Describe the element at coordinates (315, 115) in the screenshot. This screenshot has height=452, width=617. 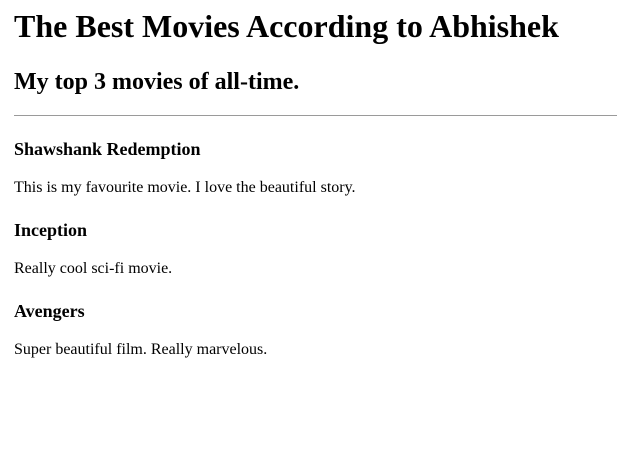
I see `divider` at that location.